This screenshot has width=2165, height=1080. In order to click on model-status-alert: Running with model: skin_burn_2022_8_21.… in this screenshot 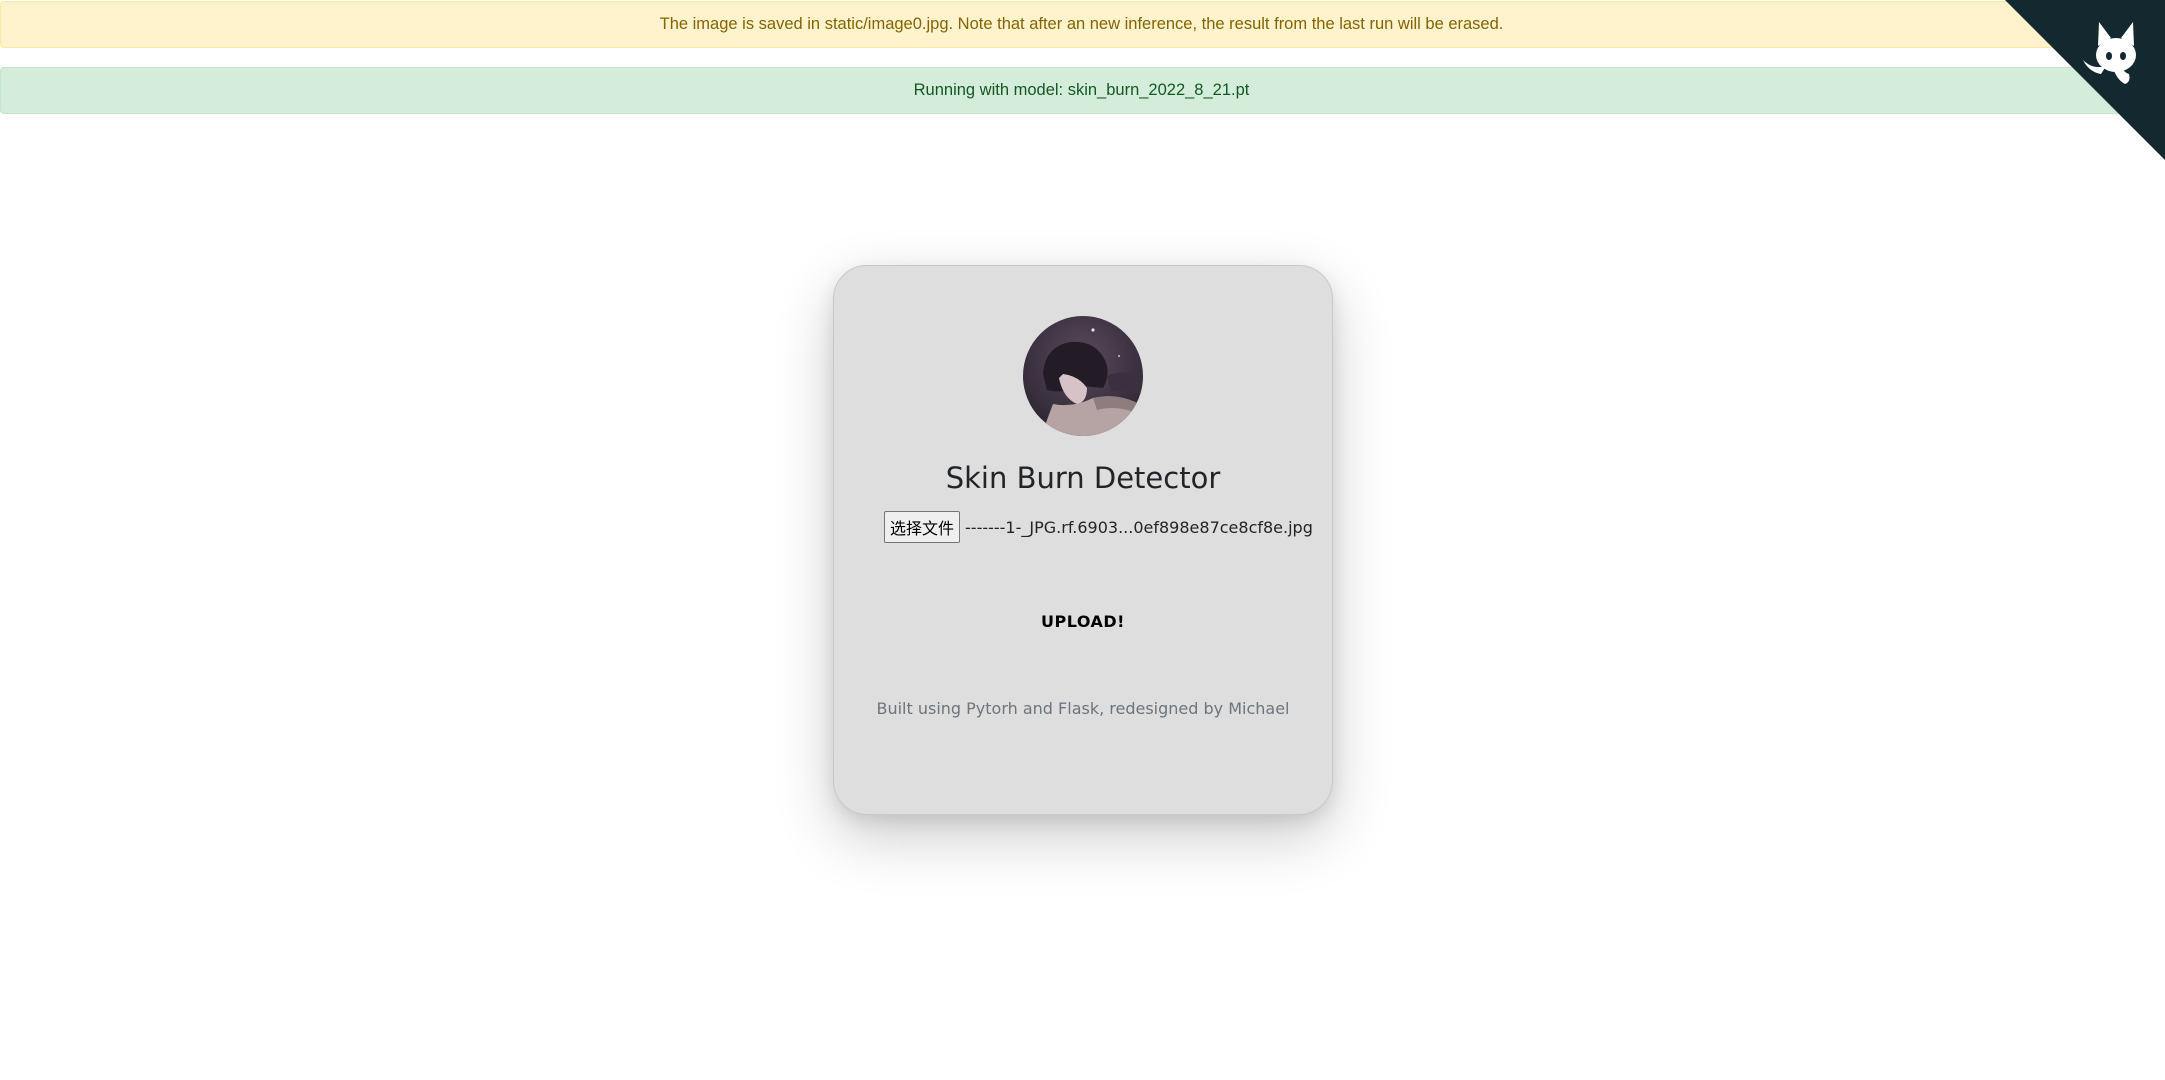, I will do `click(1081, 90)`.